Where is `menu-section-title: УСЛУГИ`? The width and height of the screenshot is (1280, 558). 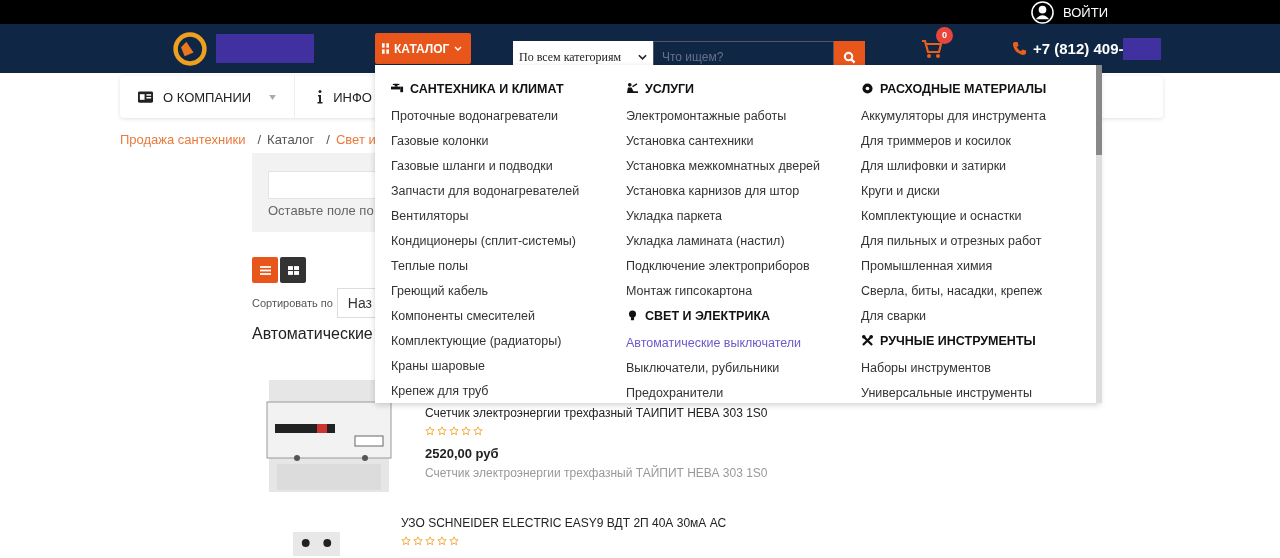 menu-section-title: УСЛУГИ is located at coordinates (670, 88).